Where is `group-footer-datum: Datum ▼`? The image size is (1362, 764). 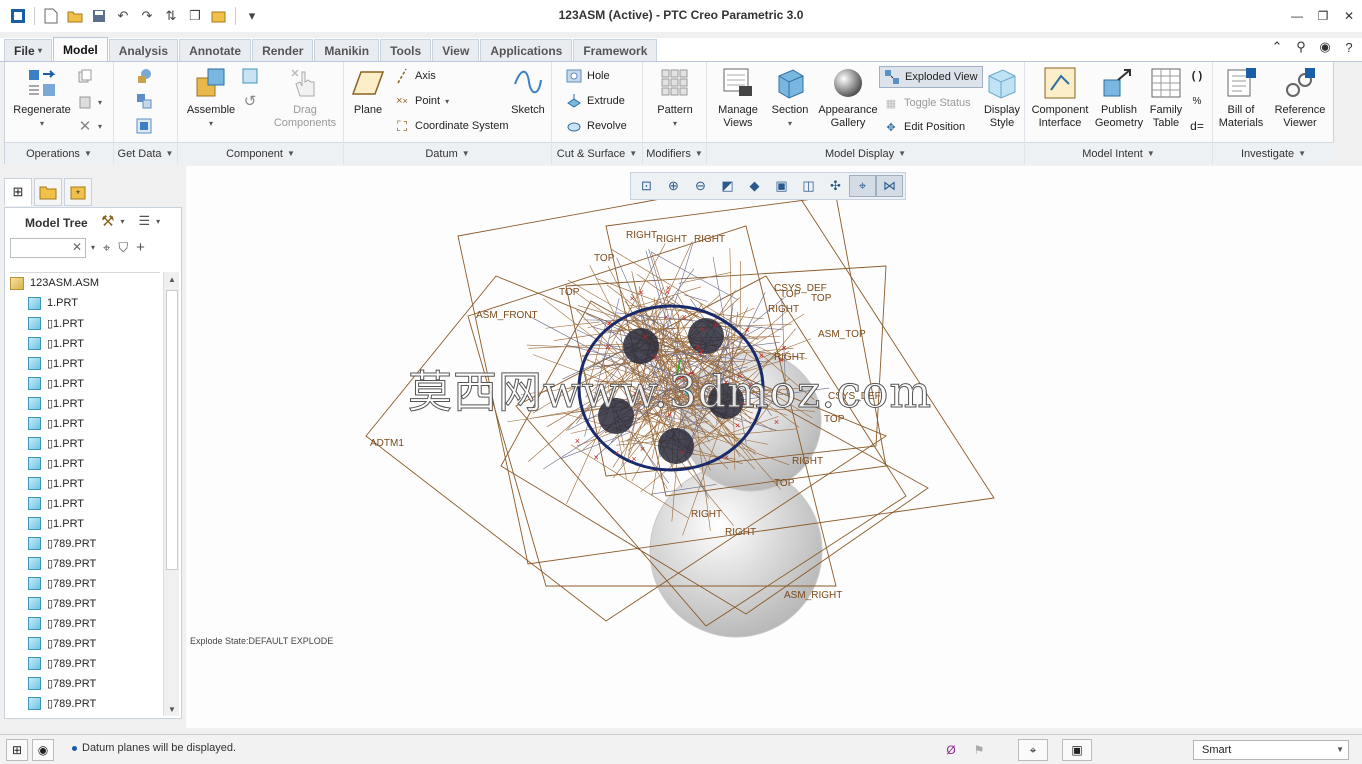
group-footer-datum: Datum ▼ is located at coordinates (447, 153).